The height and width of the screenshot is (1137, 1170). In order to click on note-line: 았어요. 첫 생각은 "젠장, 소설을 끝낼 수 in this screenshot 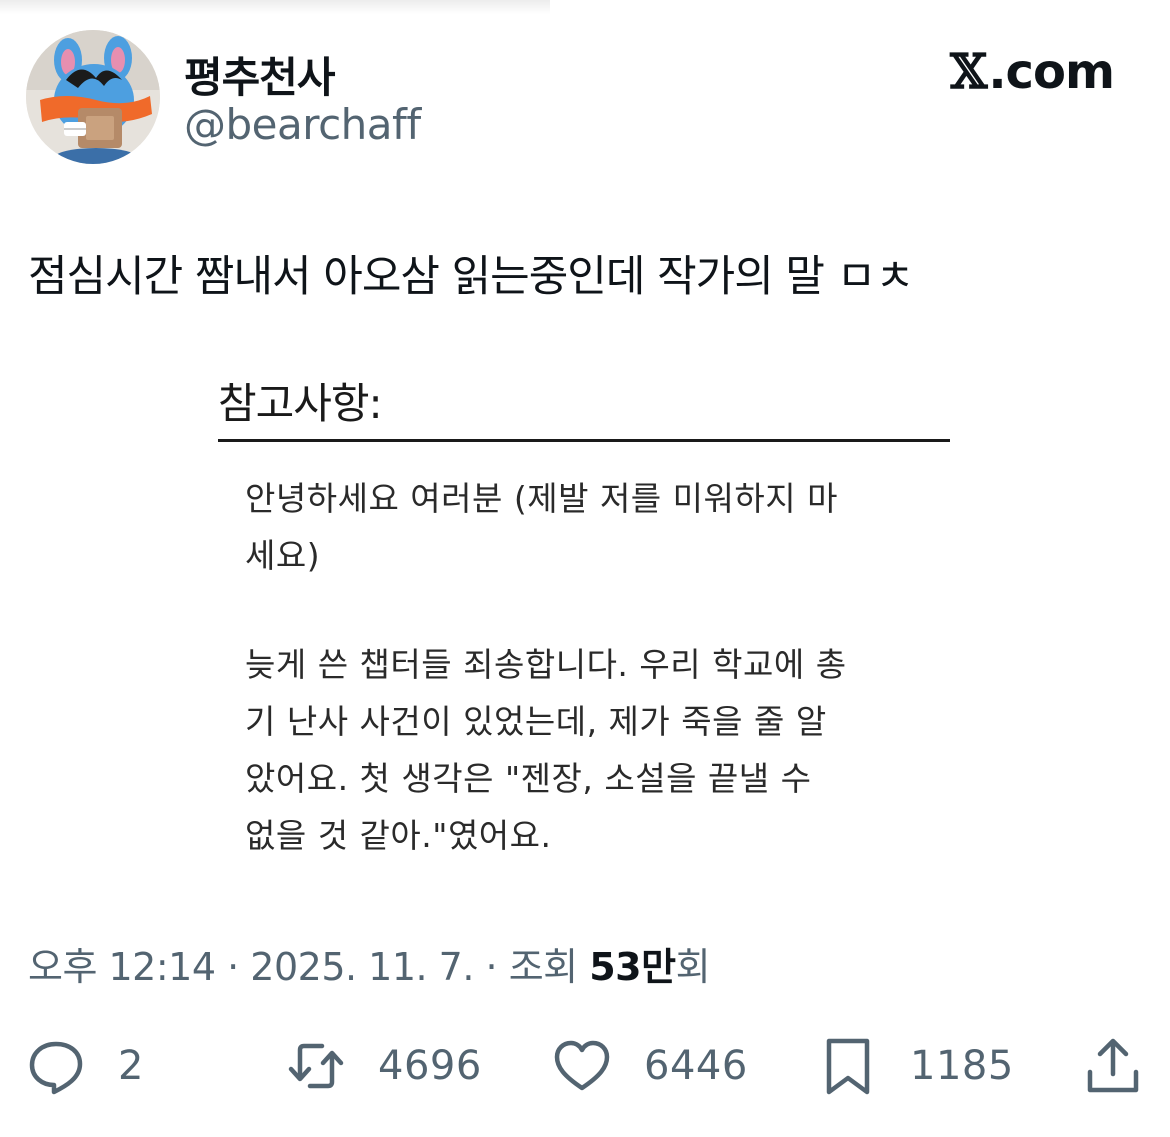, I will do `click(528, 778)`.